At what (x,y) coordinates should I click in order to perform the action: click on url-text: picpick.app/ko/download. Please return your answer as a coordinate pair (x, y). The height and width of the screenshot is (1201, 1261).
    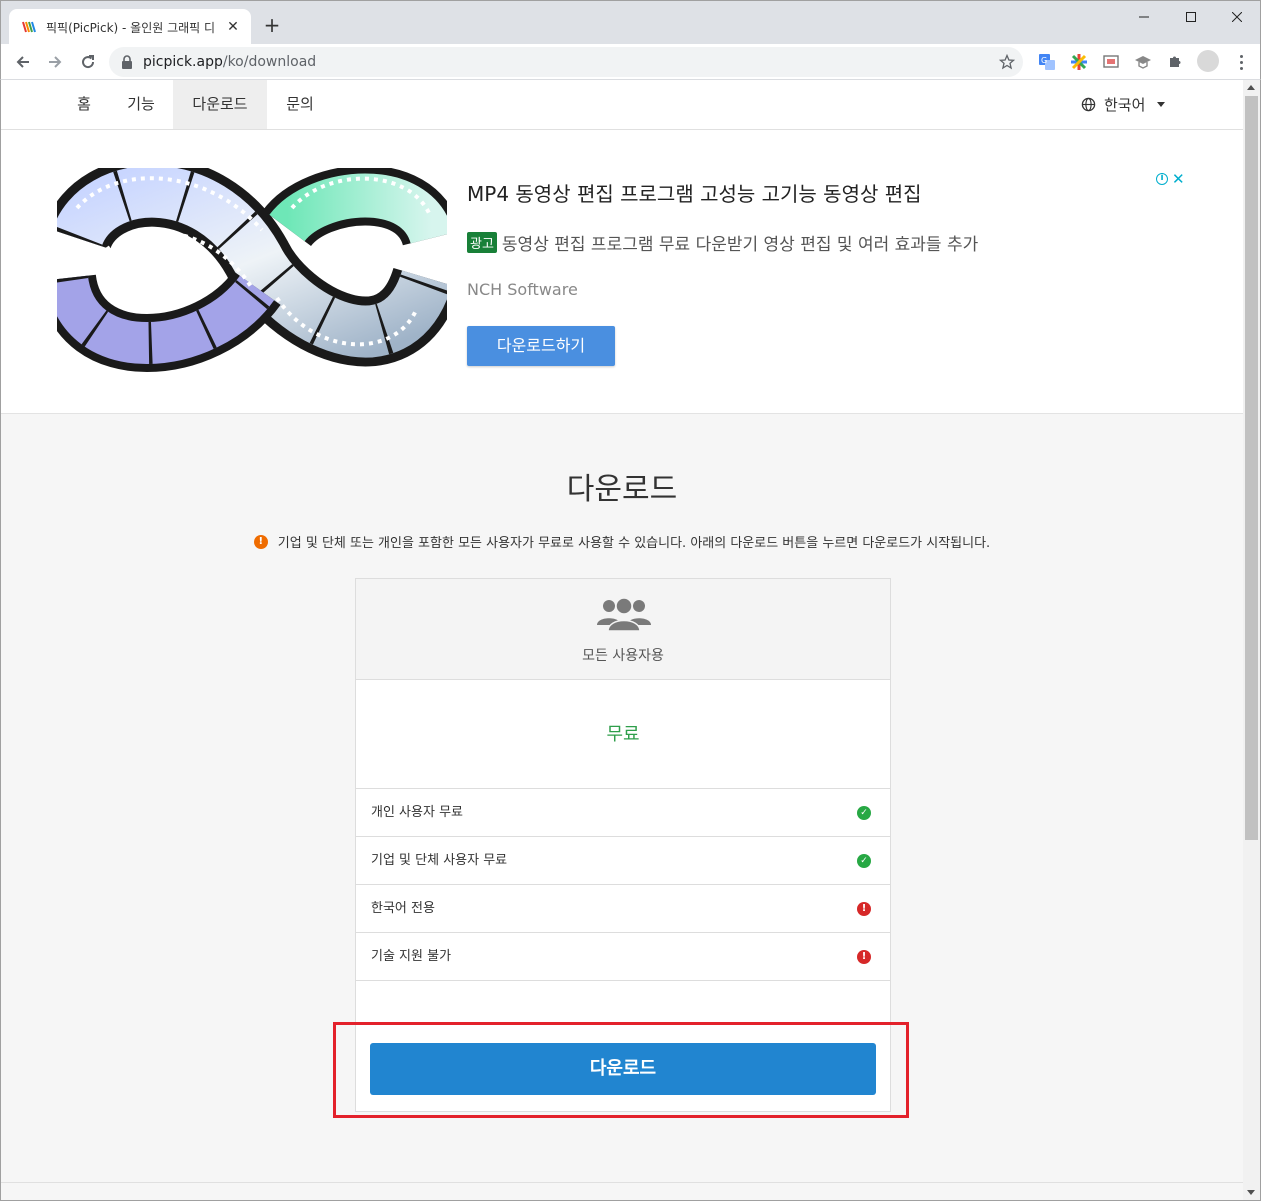
    Looking at the image, I should click on (230, 62).